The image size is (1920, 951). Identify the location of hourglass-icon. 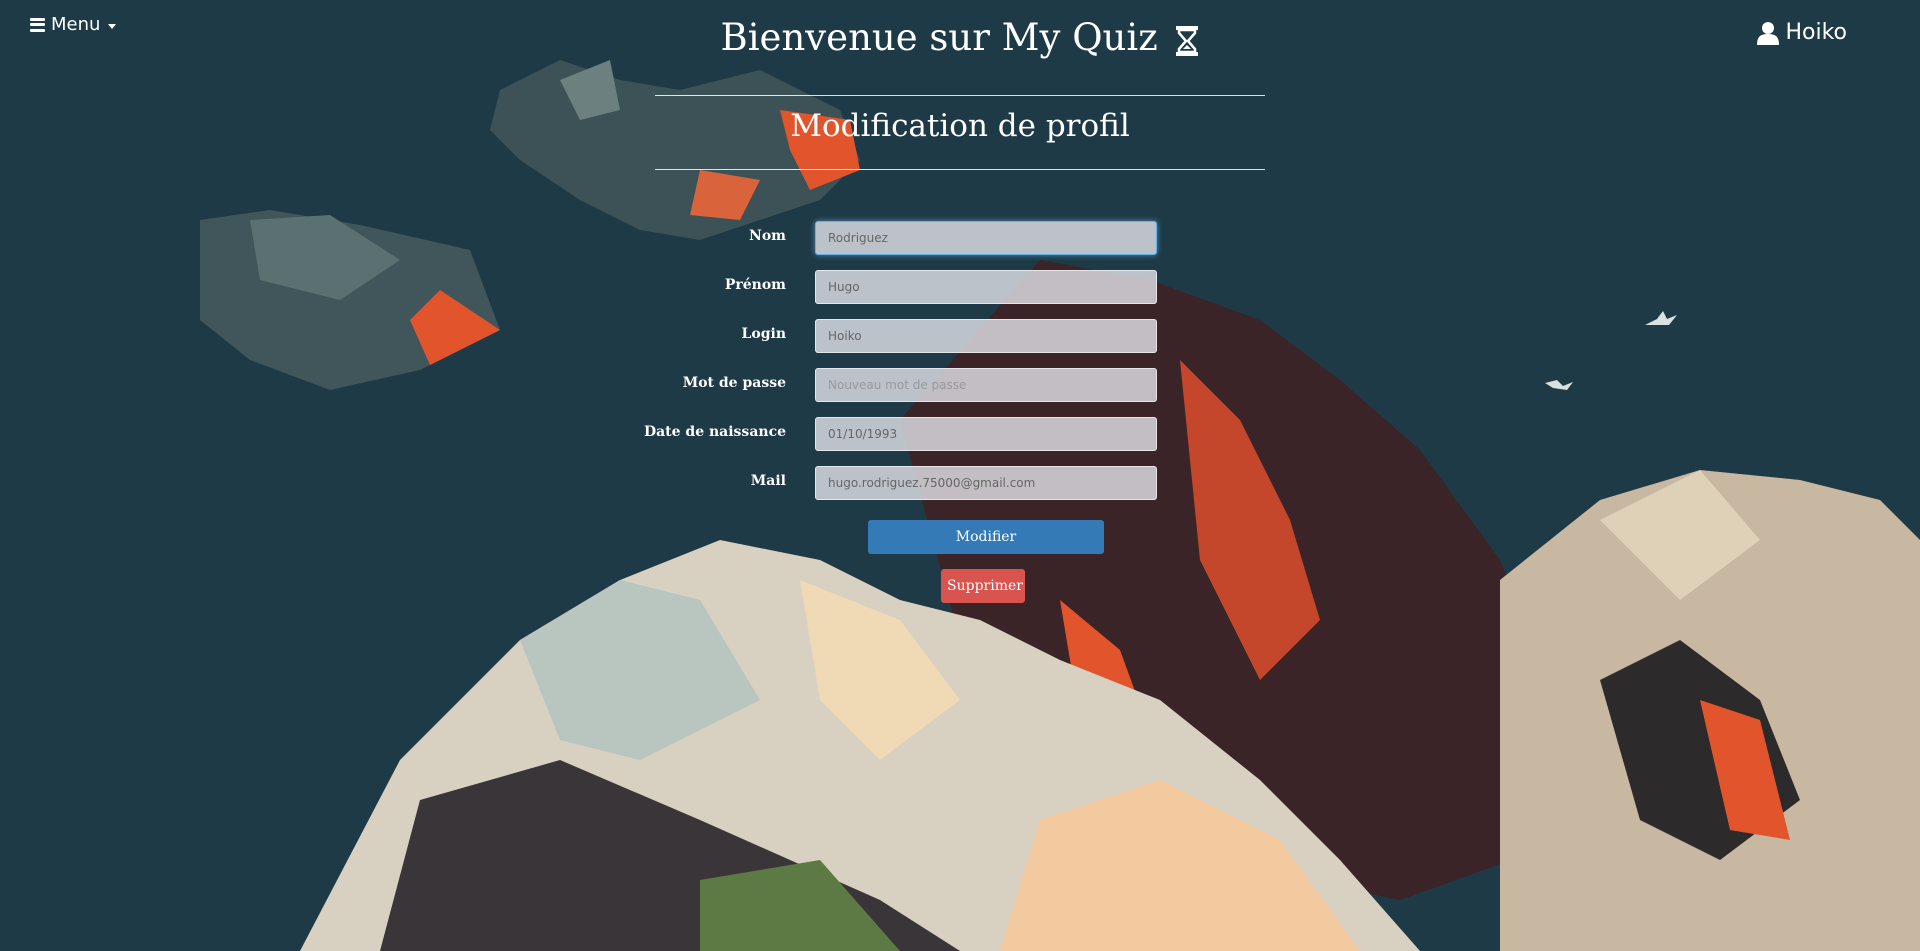
(1187, 40).